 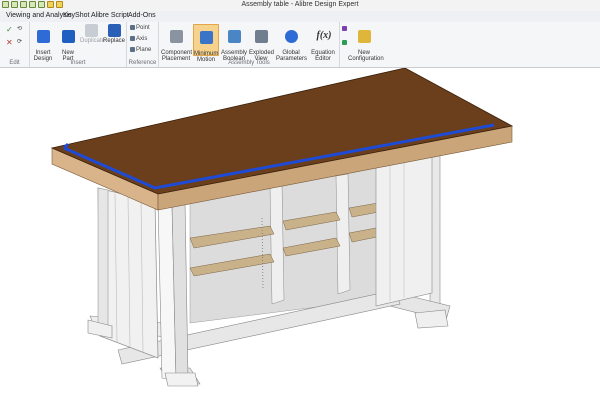 I want to click on assembly-boolean-icon, so click(x=234, y=36).